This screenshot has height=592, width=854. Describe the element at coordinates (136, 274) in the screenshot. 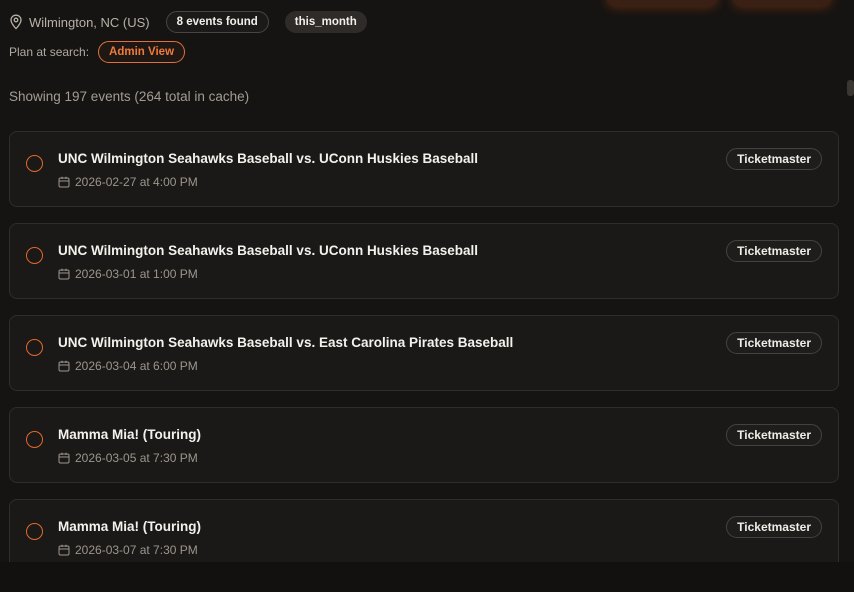

I see `event-date-text: 2026-03-01 at 1:00 PM` at that location.